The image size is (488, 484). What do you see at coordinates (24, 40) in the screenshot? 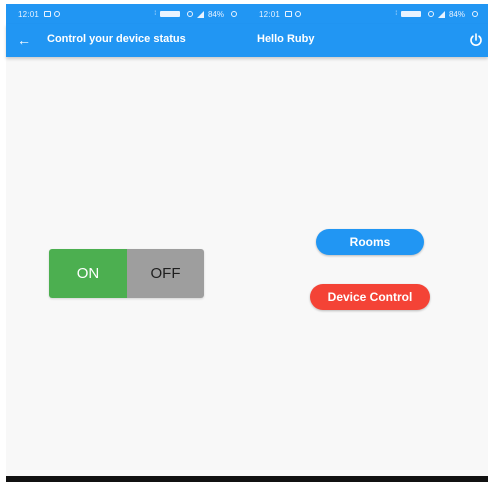
I see `arrow-left-icon: ←` at bounding box center [24, 40].